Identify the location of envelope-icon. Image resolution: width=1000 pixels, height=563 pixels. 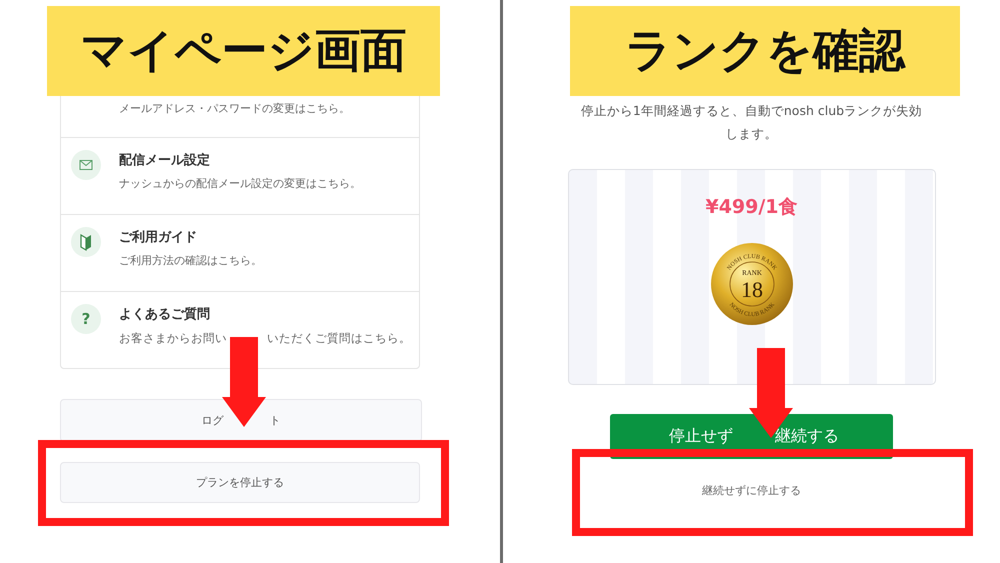
(86, 165).